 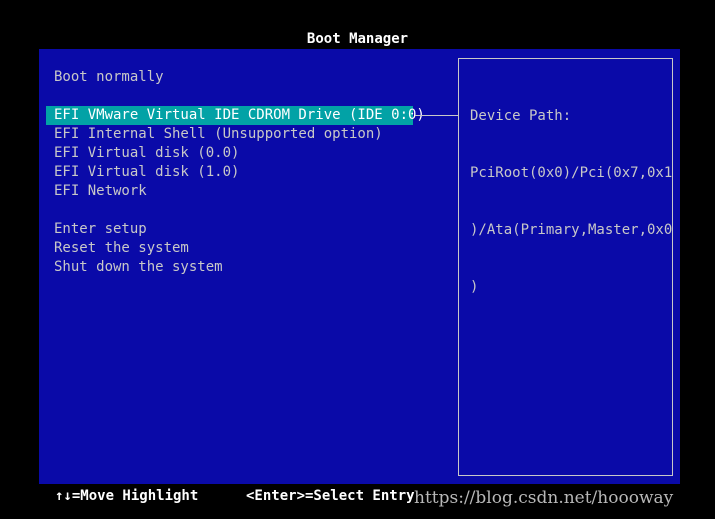 What do you see at coordinates (229, 267) in the screenshot?
I see `menu-item-shut-down: Shut down the system` at bounding box center [229, 267].